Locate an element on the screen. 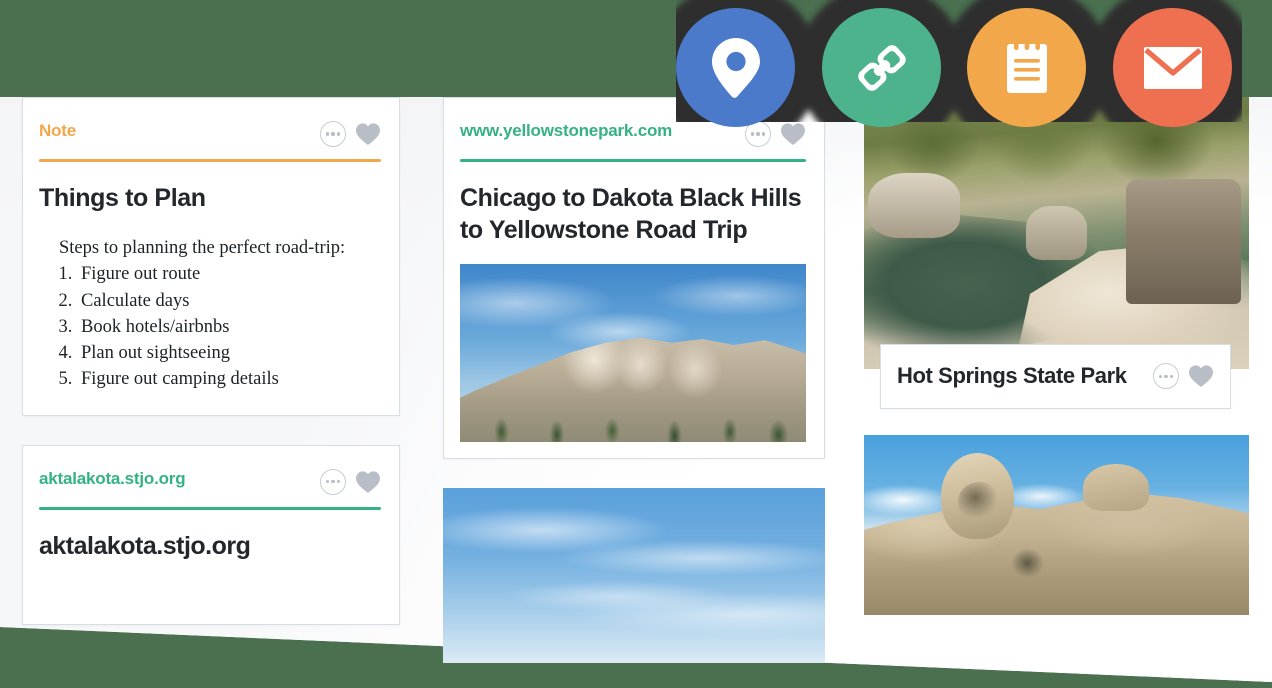 This screenshot has width=1272, height=688. toolbar-button-email is located at coordinates (1172, 67).